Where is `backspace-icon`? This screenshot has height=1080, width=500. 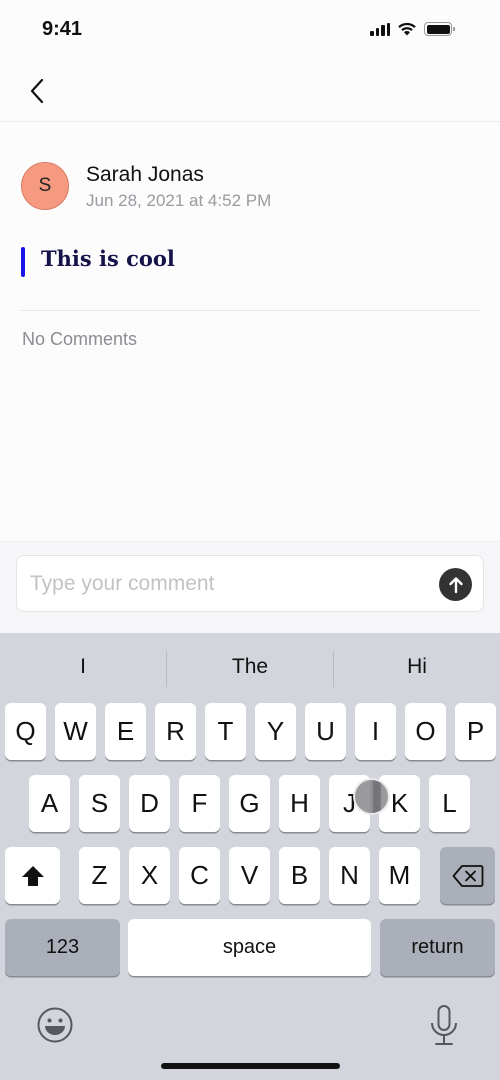 backspace-icon is located at coordinates (467, 875).